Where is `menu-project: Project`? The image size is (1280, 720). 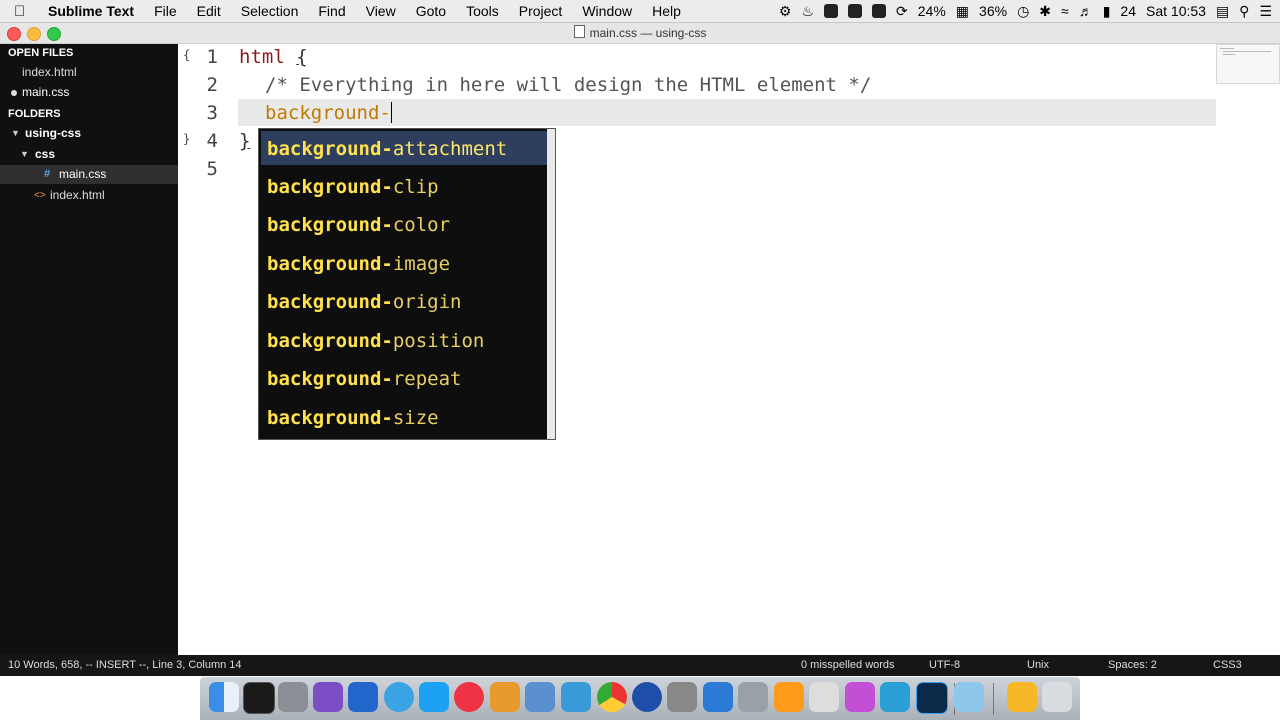 menu-project: Project is located at coordinates (541, 11).